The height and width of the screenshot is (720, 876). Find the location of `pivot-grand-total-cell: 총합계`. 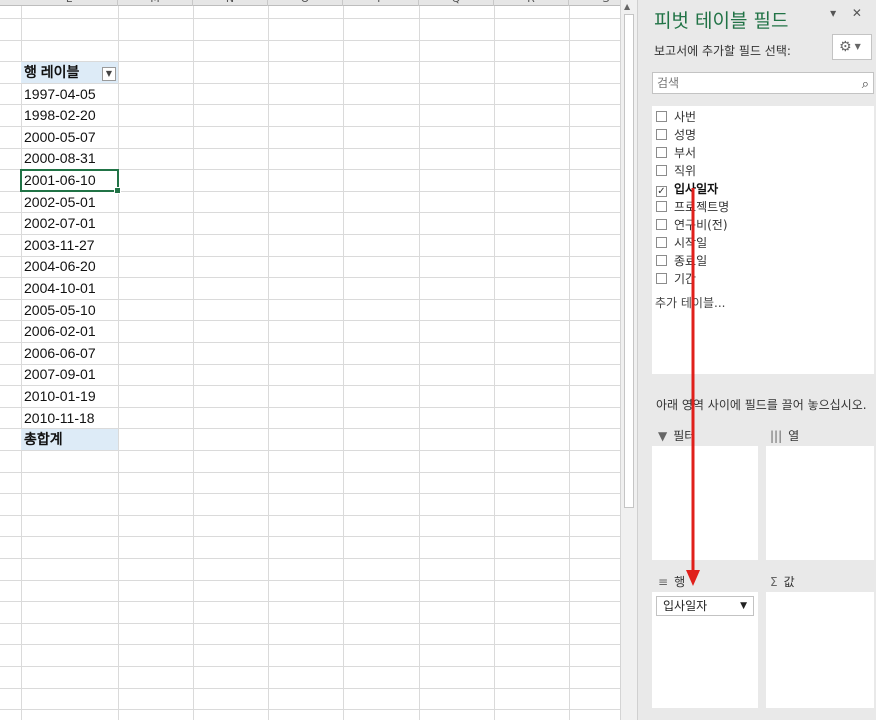

pivot-grand-total-cell: 총합계 is located at coordinates (69, 439).